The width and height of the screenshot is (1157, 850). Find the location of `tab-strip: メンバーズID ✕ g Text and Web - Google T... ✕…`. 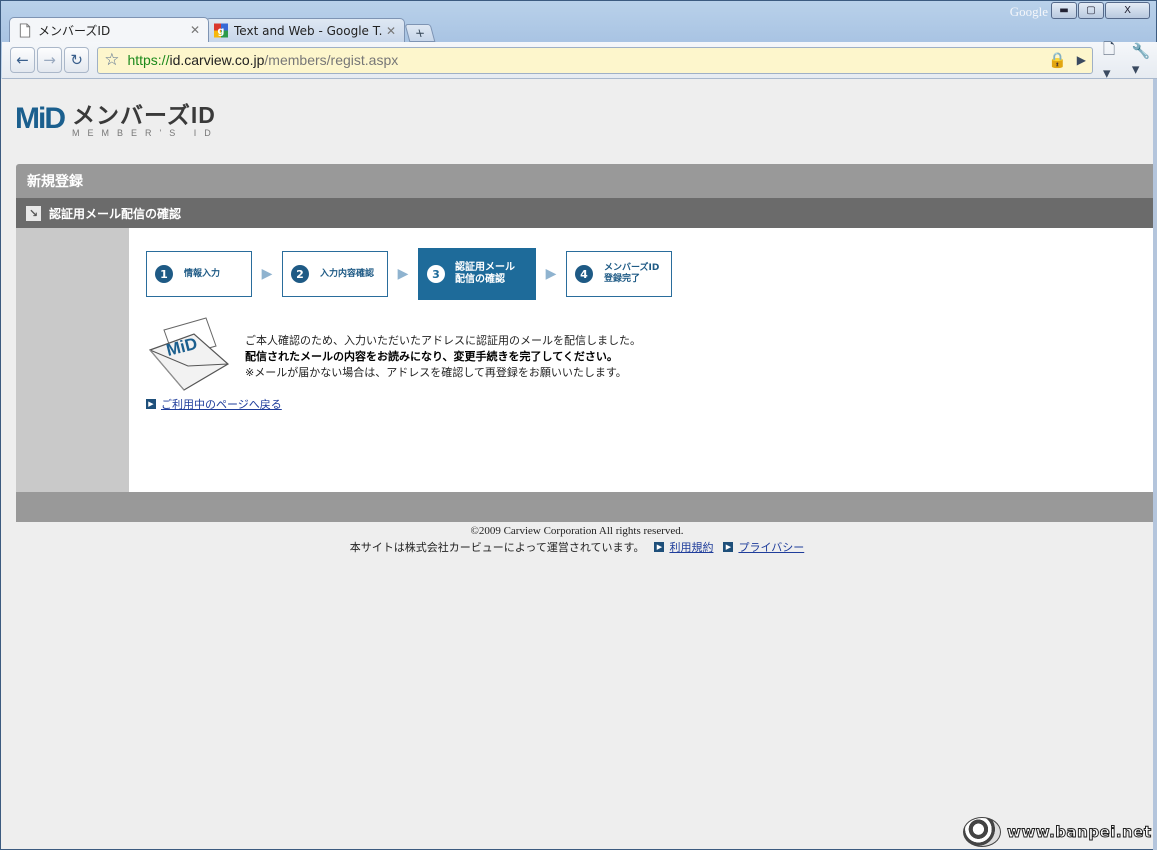

tab-strip: メンバーズID ✕ g Text and Web - Google T... ✕… is located at coordinates (222, 29).